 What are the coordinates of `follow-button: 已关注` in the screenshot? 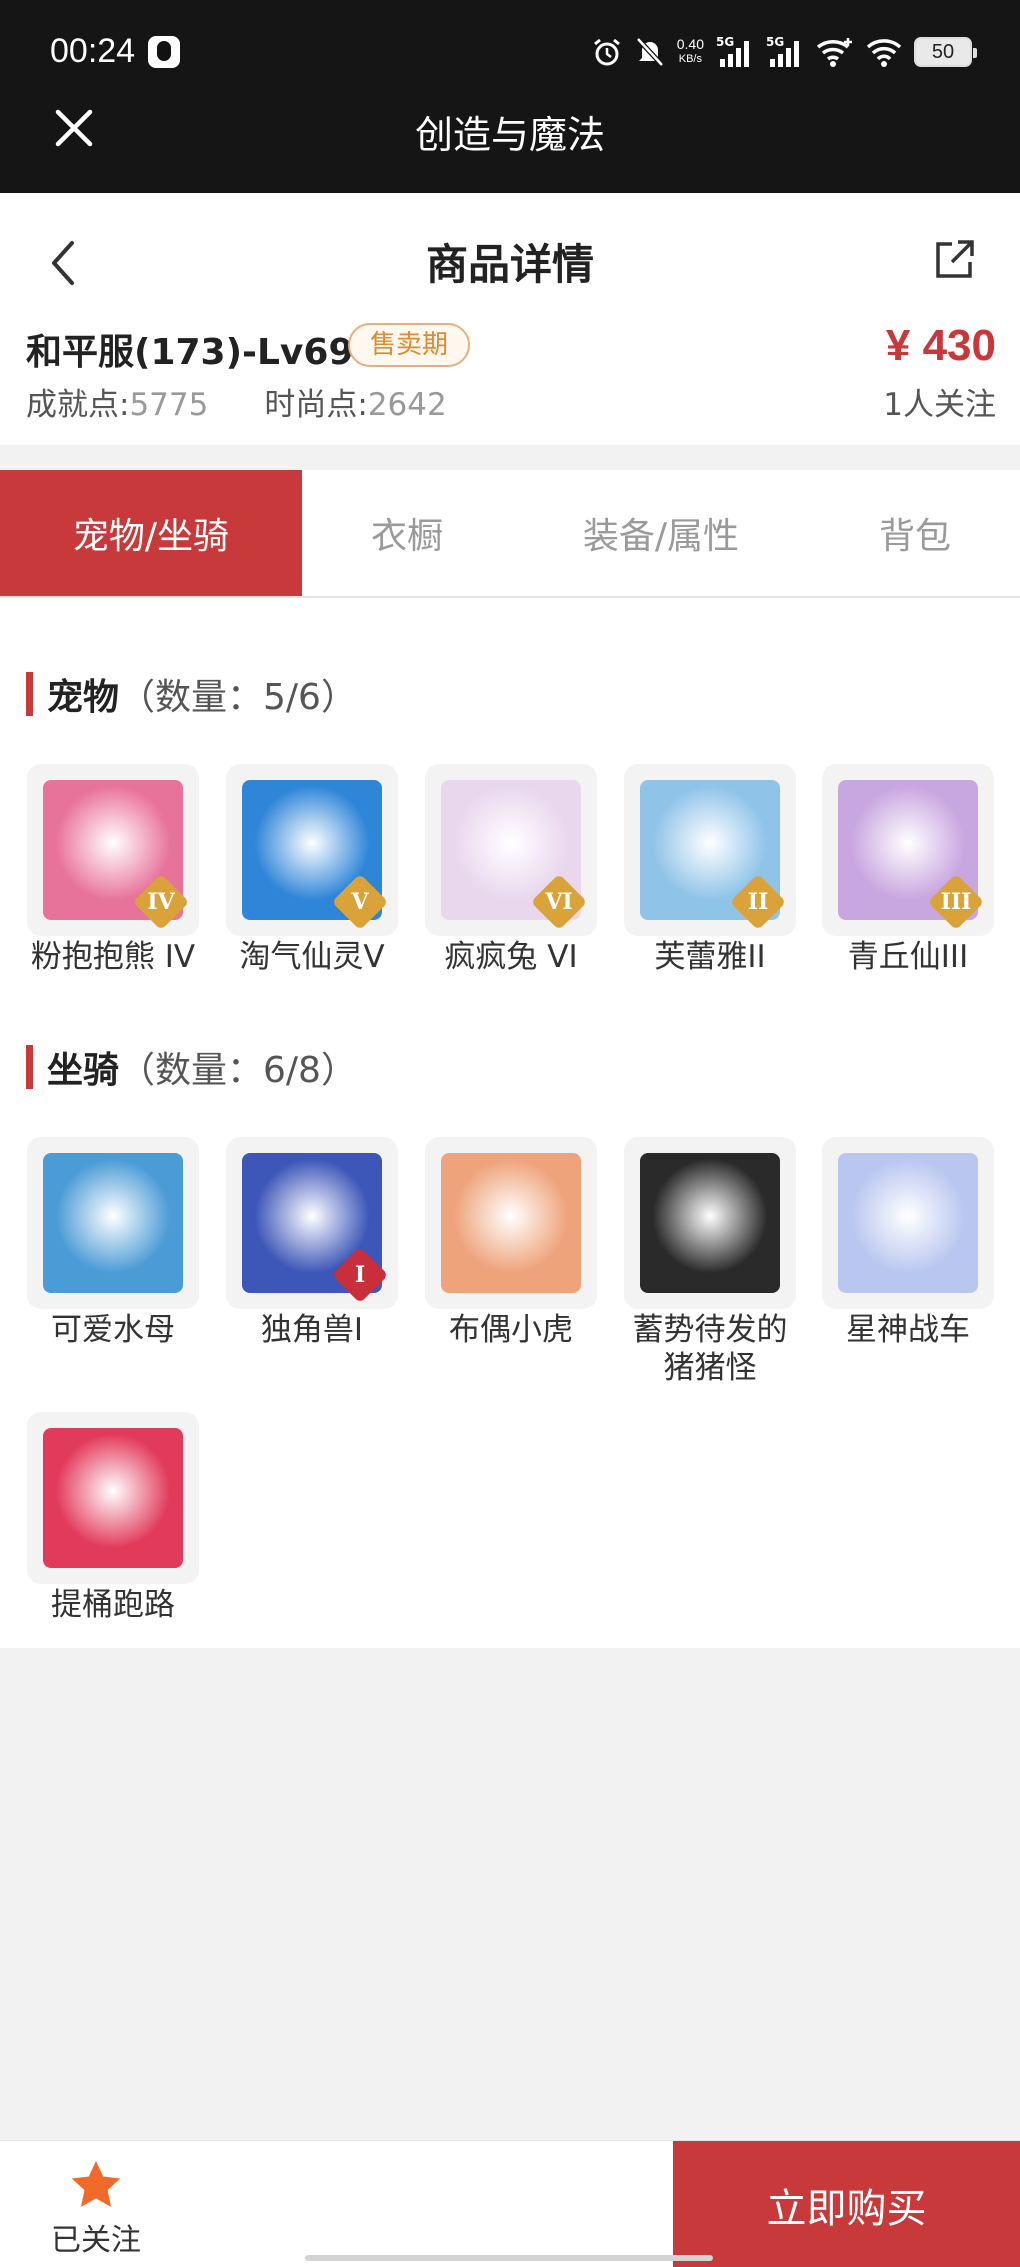 It's located at (96, 2209).